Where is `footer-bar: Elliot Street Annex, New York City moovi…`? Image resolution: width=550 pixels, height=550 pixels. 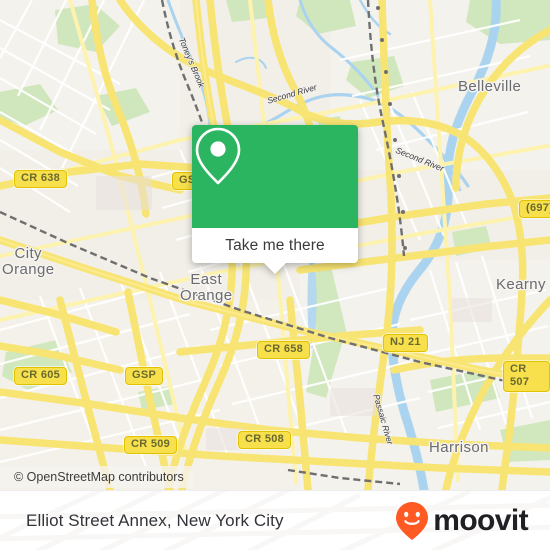
footer-bar: Elliot Street Annex, New York City moovi… is located at coordinates (275, 520).